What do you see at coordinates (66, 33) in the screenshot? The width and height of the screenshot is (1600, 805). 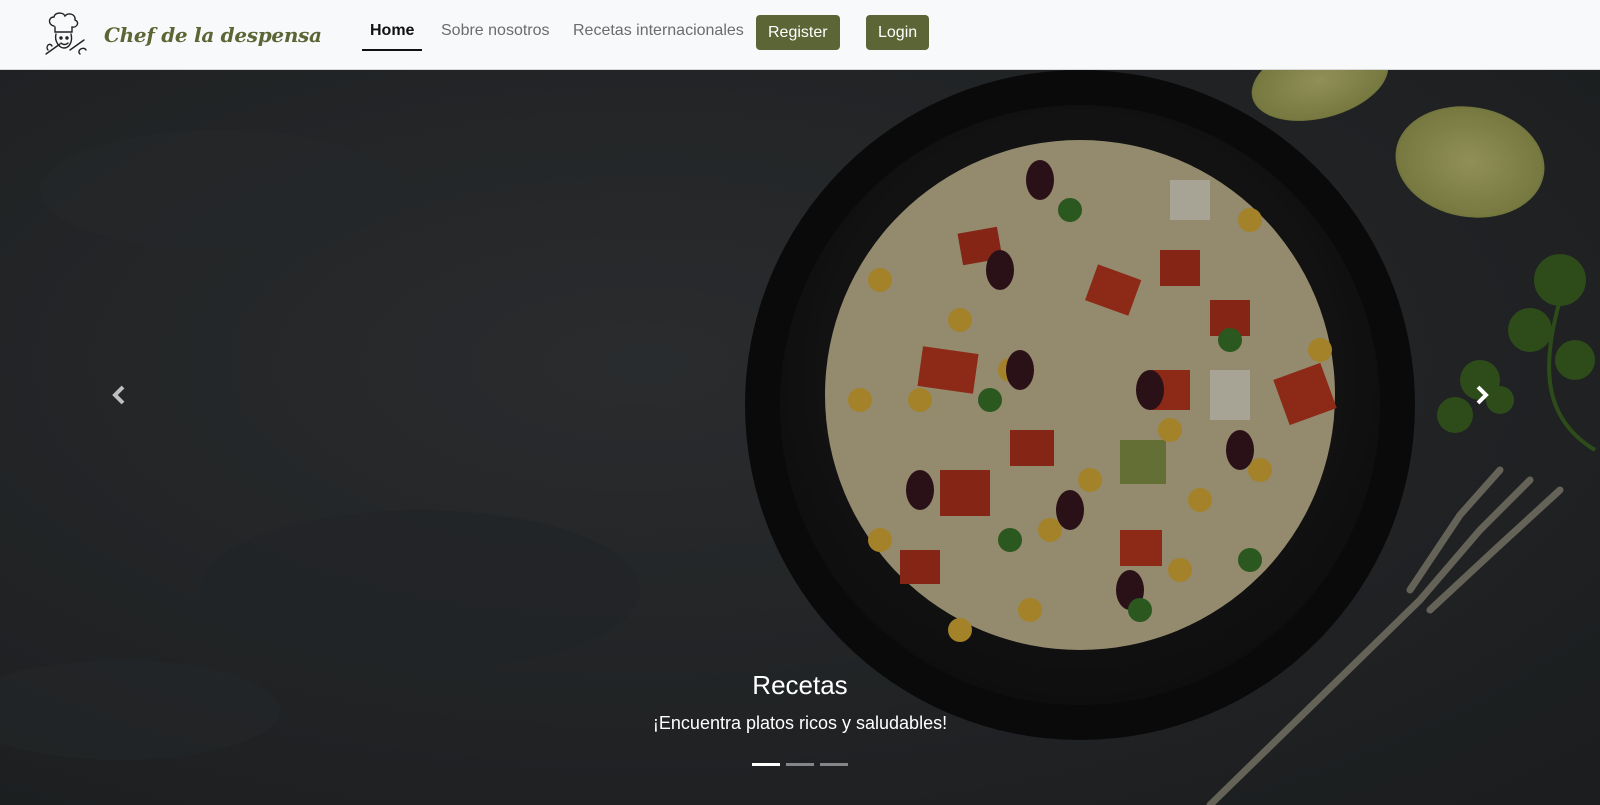 I see `chef-logo-icon` at bounding box center [66, 33].